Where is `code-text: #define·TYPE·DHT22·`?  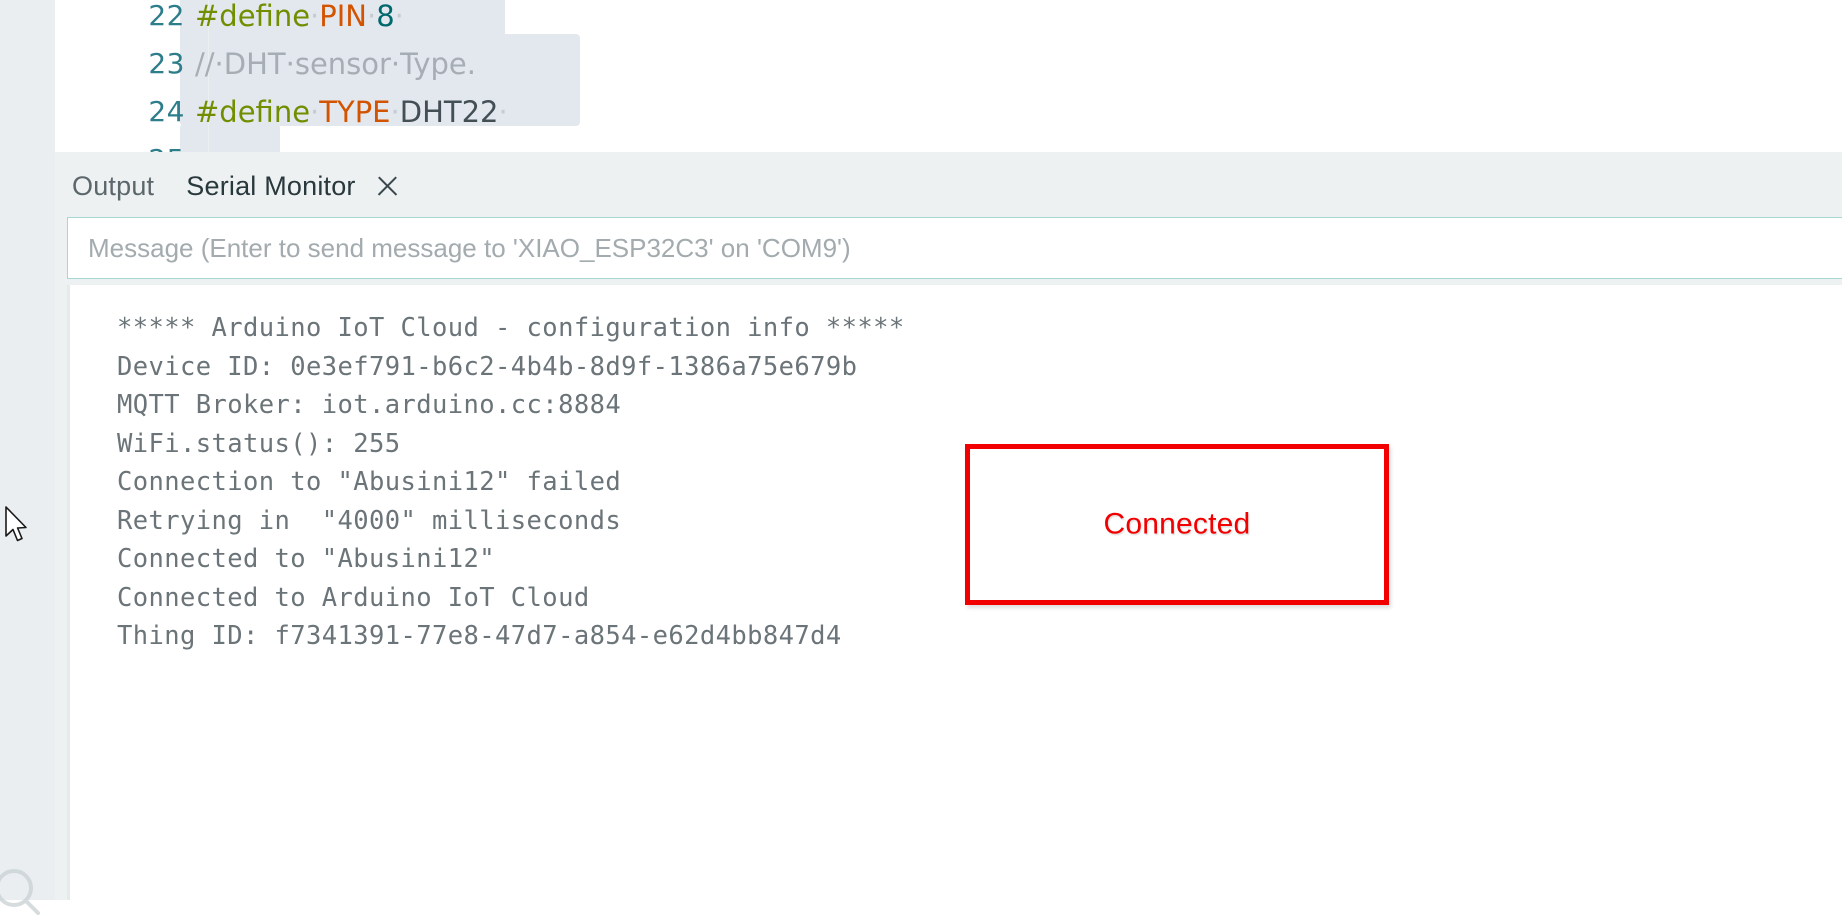
code-text: #define·TYPE·DHT22· is located at coordinates (351, 112).